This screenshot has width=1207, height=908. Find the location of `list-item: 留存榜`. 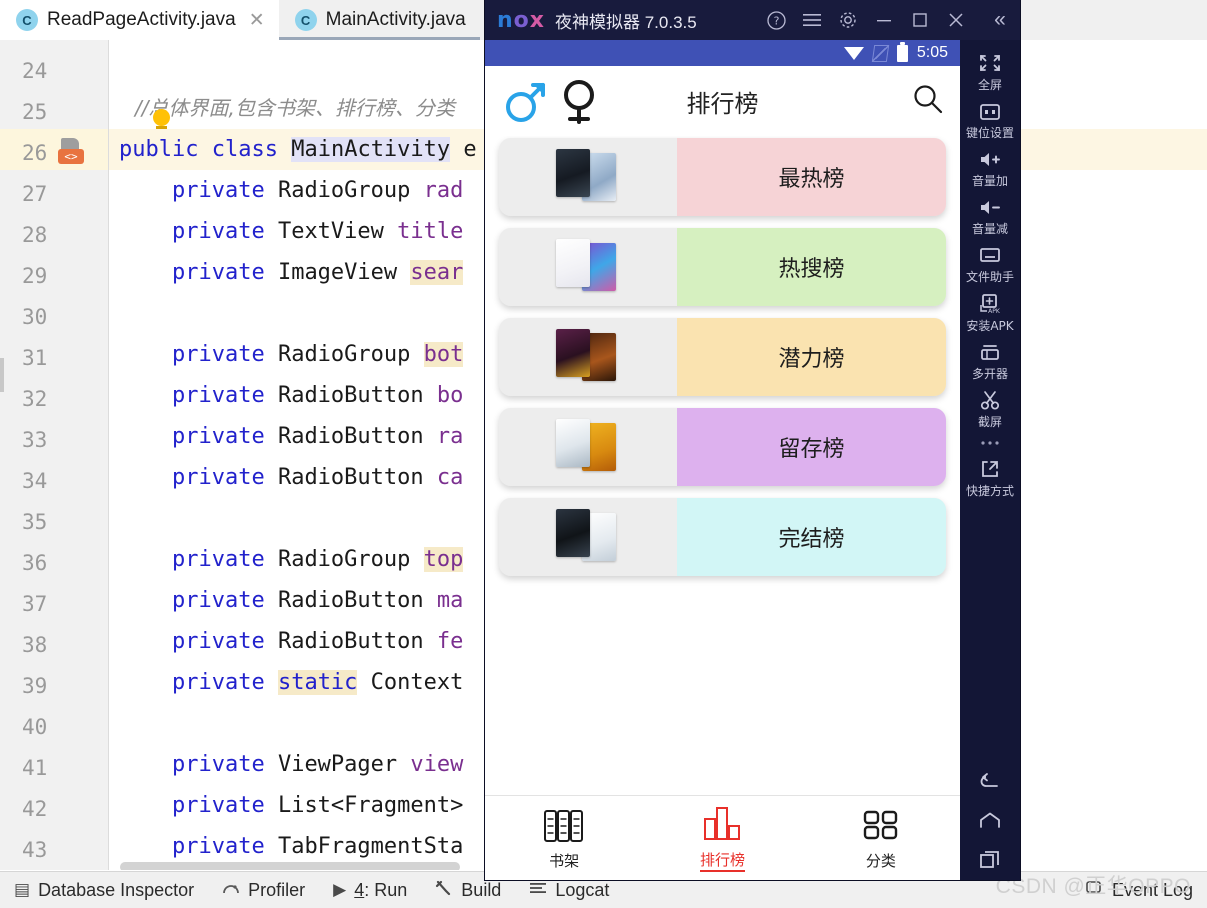

list-item: 留存榜 is located at coordinates (722, 447).